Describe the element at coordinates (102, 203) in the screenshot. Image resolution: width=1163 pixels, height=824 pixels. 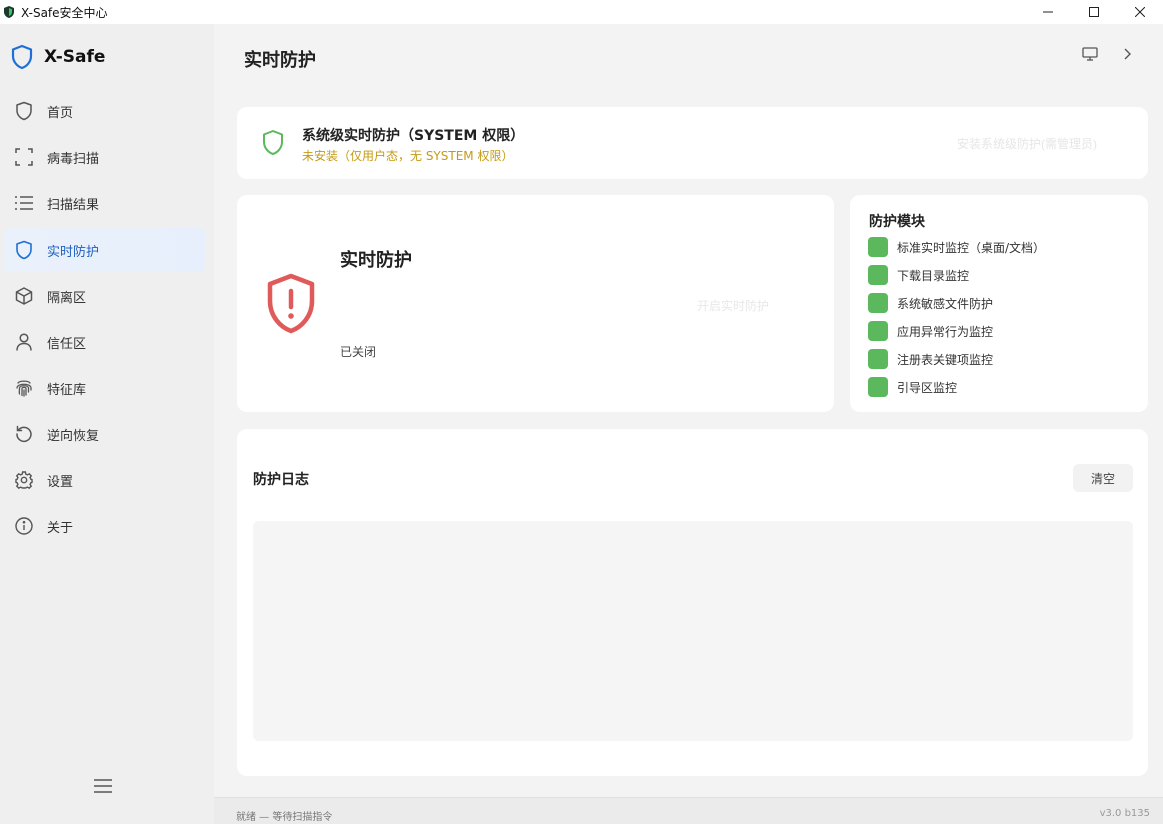
I see `sidebar-item-scan-results: 扫描结果` at that location.